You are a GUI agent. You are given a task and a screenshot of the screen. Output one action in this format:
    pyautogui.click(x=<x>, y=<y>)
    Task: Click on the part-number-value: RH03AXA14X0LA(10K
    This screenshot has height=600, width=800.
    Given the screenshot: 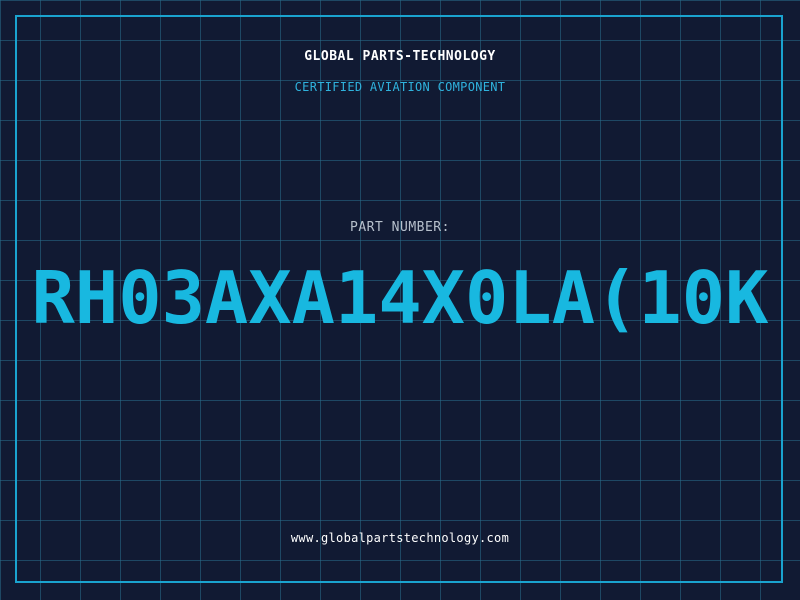 What is the action you would take?
    pyautogui.click(x=400, y=298)
    